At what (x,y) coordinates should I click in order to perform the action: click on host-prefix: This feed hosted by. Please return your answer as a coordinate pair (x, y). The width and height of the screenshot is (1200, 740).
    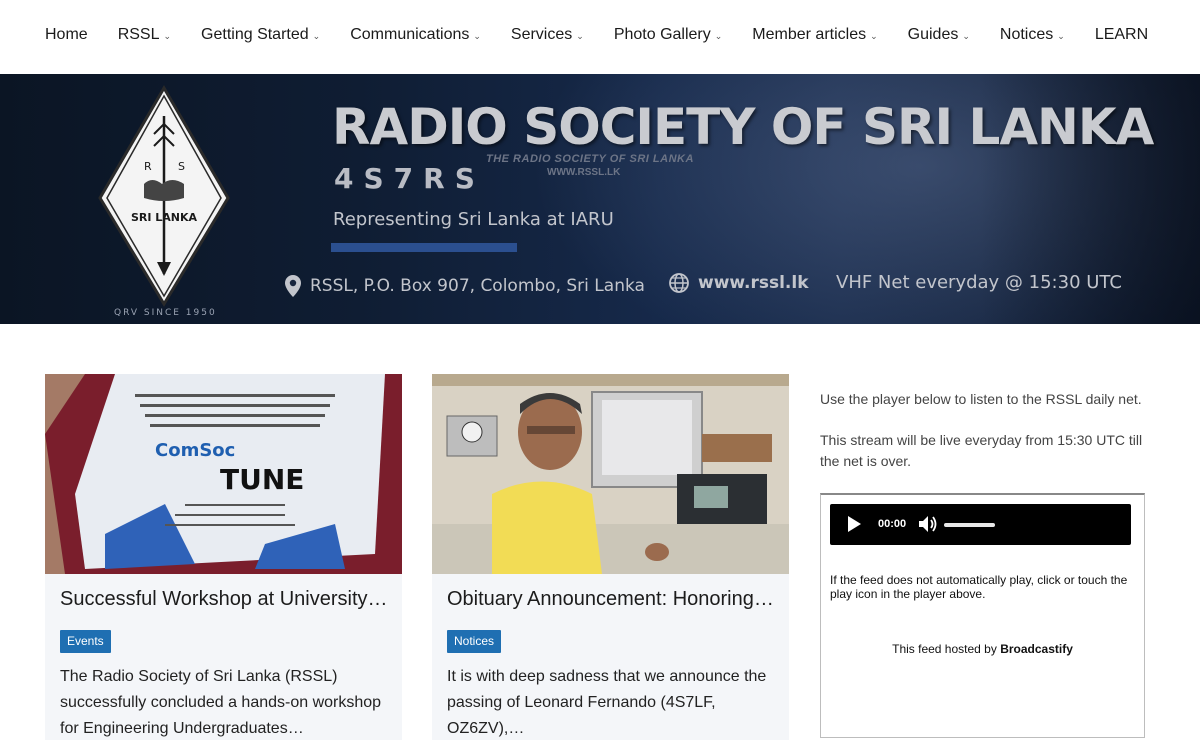
    Looking at the image, I should click on (946, 649).